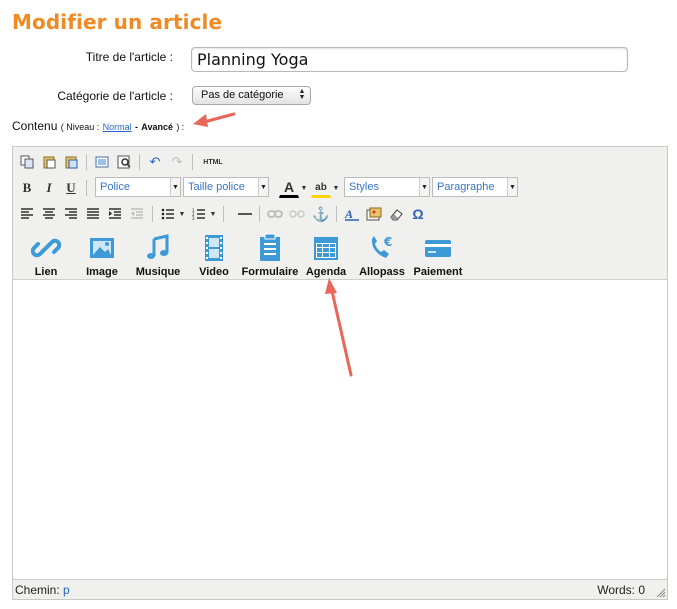 The width and height of the screenshot is (677, 609). I want to click on undo-icon: ↶, so click(155, 162).